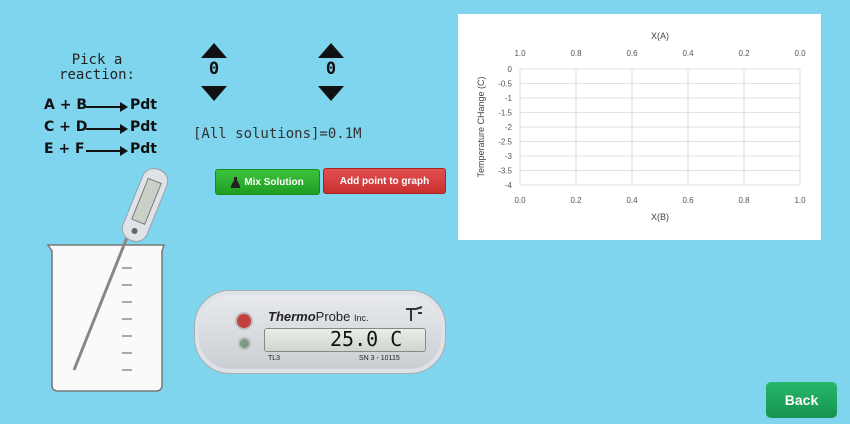 This screenshot has width=850, height=424. I want to click on x-tick-label: 0.4, so click(632, 200).